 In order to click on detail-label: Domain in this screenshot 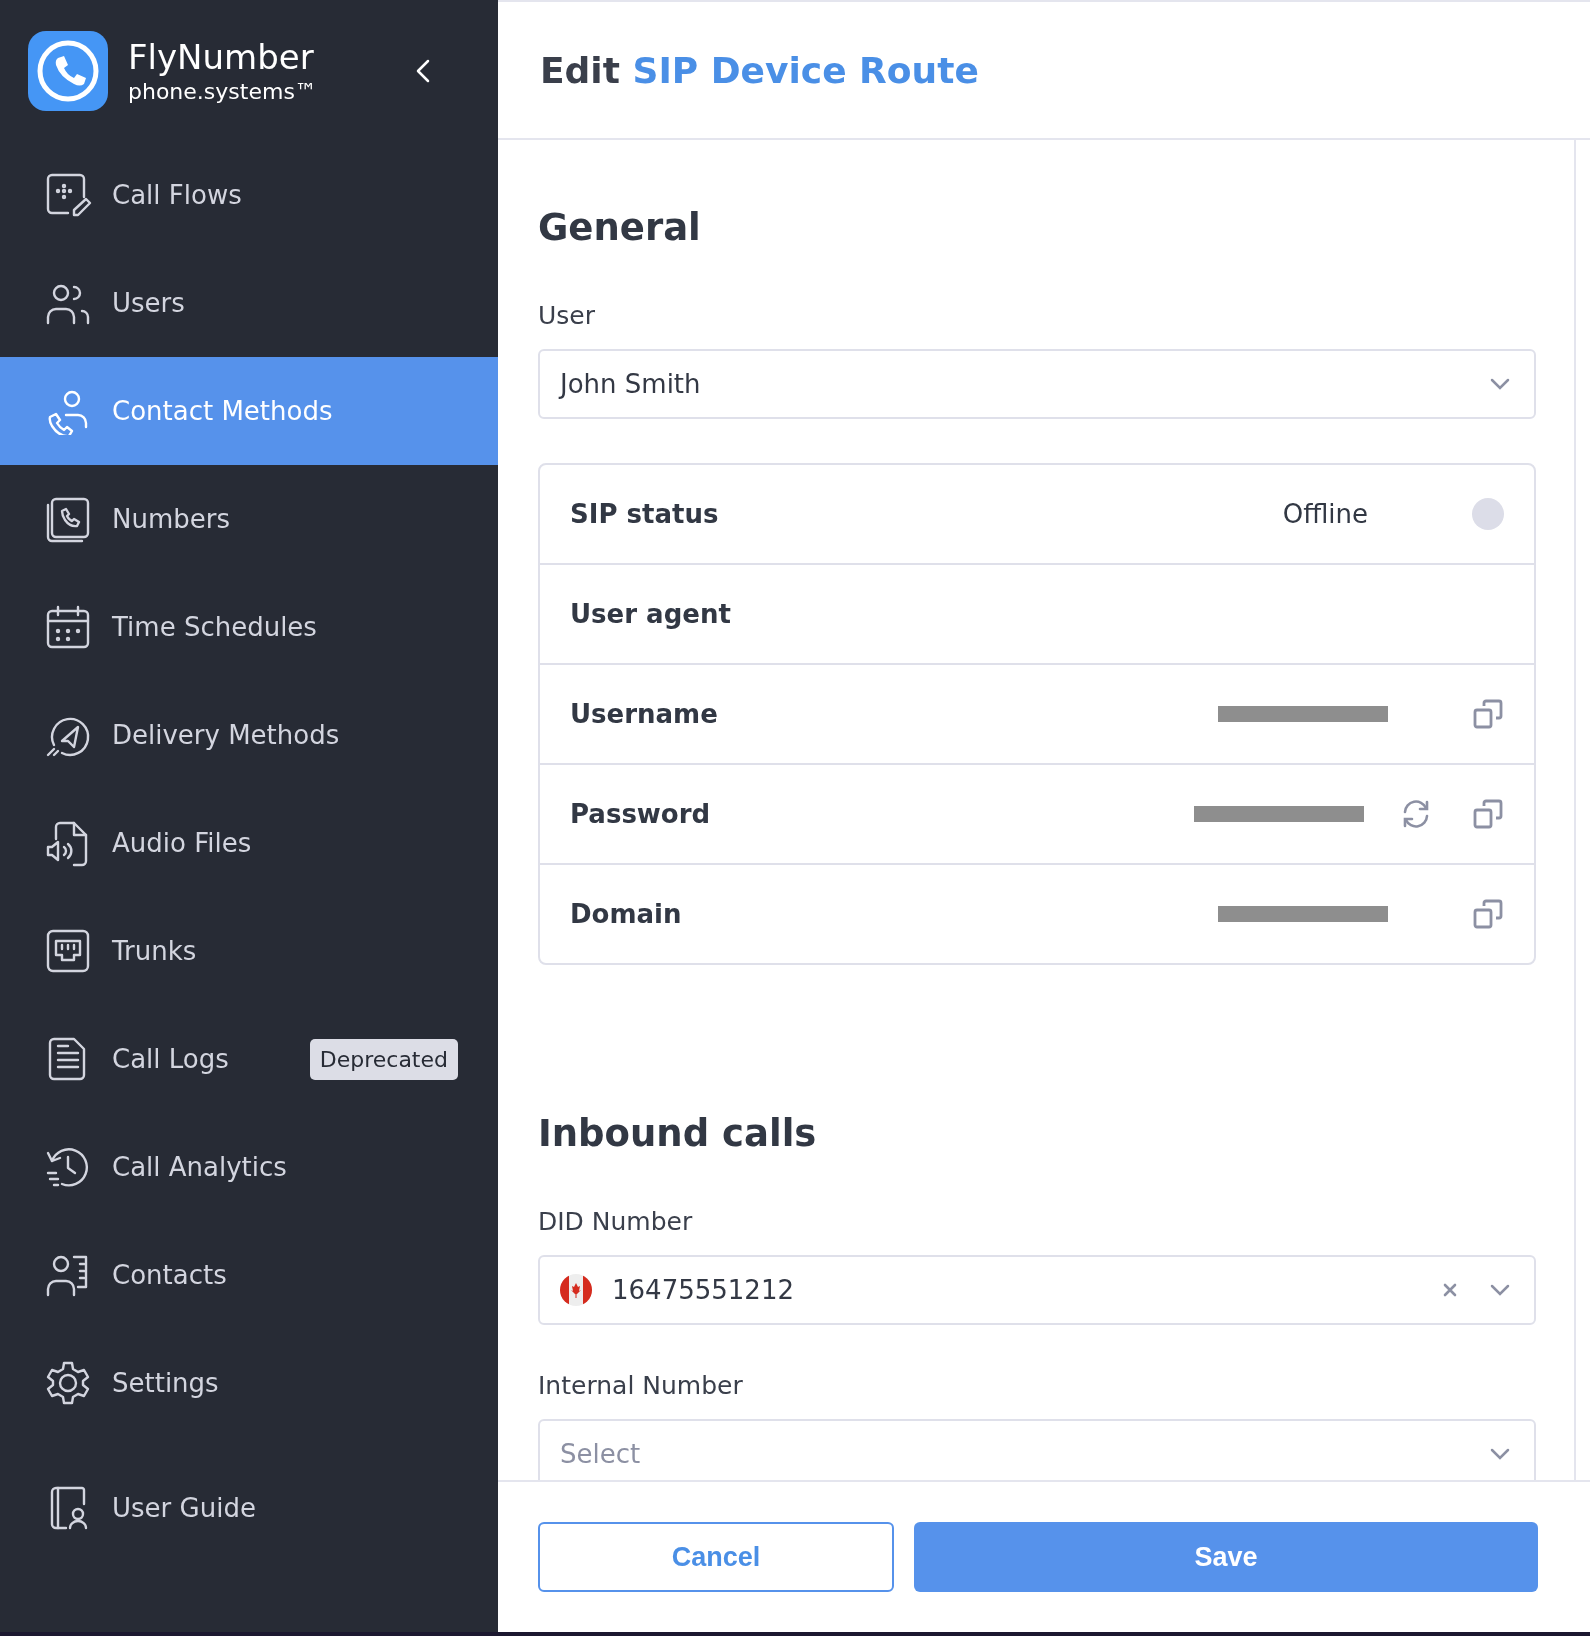, I will do `click(626, 914)`.